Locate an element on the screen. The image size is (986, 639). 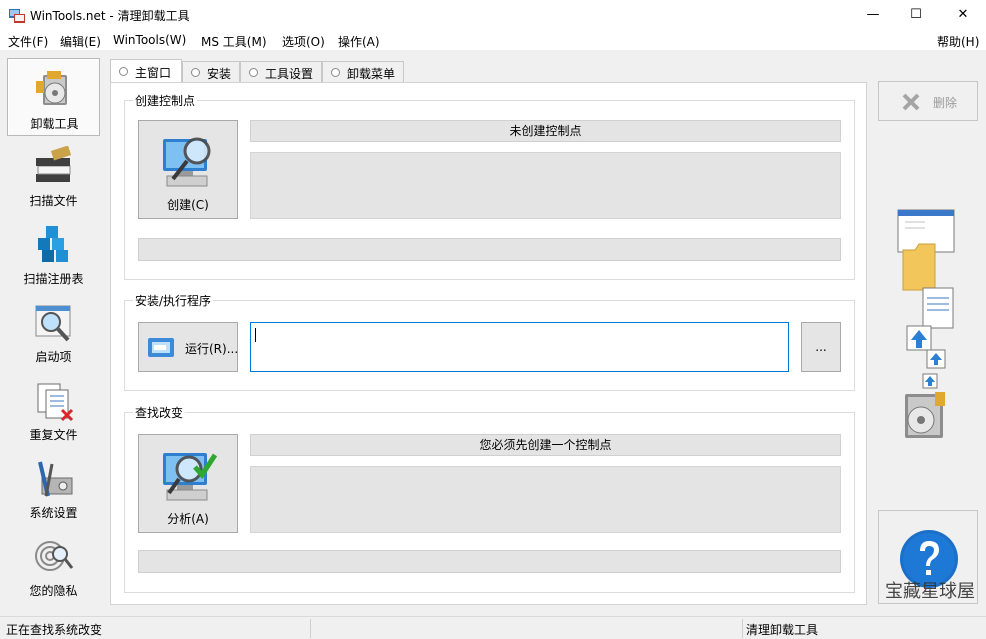
menu-edit: 编辑(E) is located at coordinates (80, 41).